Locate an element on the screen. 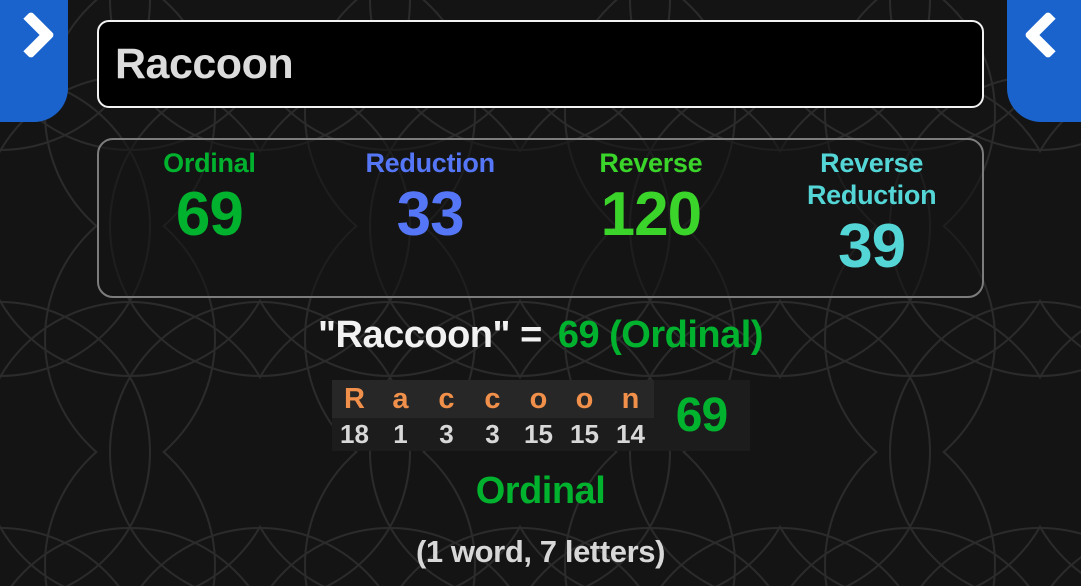 Image resolution: width=1081 pixels, height=586 pixels. letter-row: R a c c o o n 69 is located at coordinates (540, 415).